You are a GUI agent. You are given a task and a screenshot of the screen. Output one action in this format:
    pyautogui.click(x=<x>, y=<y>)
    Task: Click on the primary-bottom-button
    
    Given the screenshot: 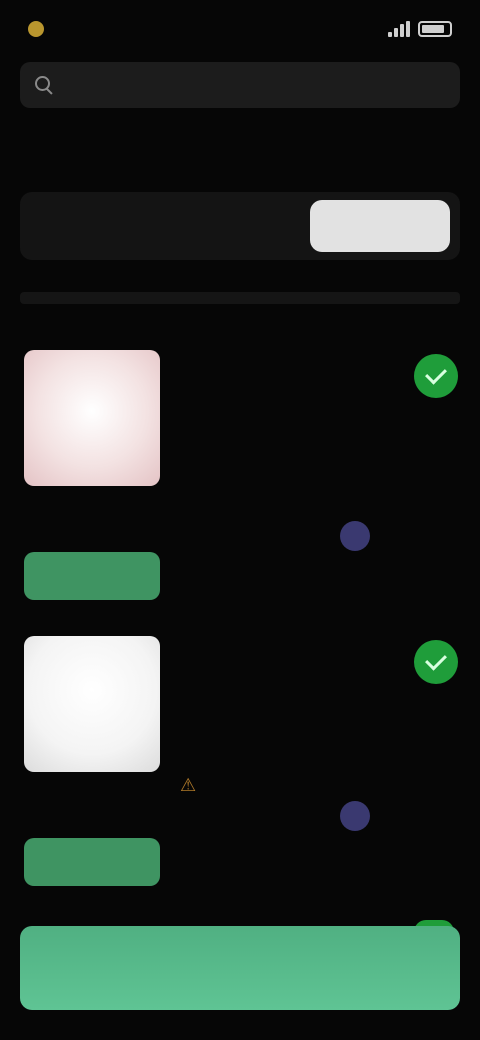 What is the action you would take?
    pyautogui.click(x=240, y=968)
    